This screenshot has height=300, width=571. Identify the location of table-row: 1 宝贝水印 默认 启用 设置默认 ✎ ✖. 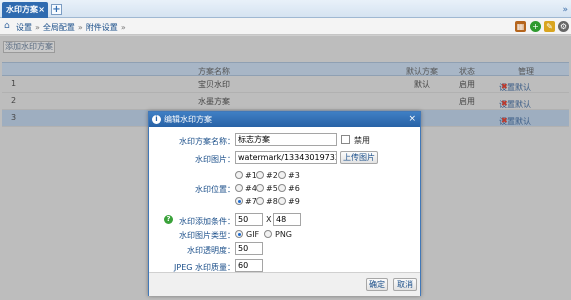
(285, 84).